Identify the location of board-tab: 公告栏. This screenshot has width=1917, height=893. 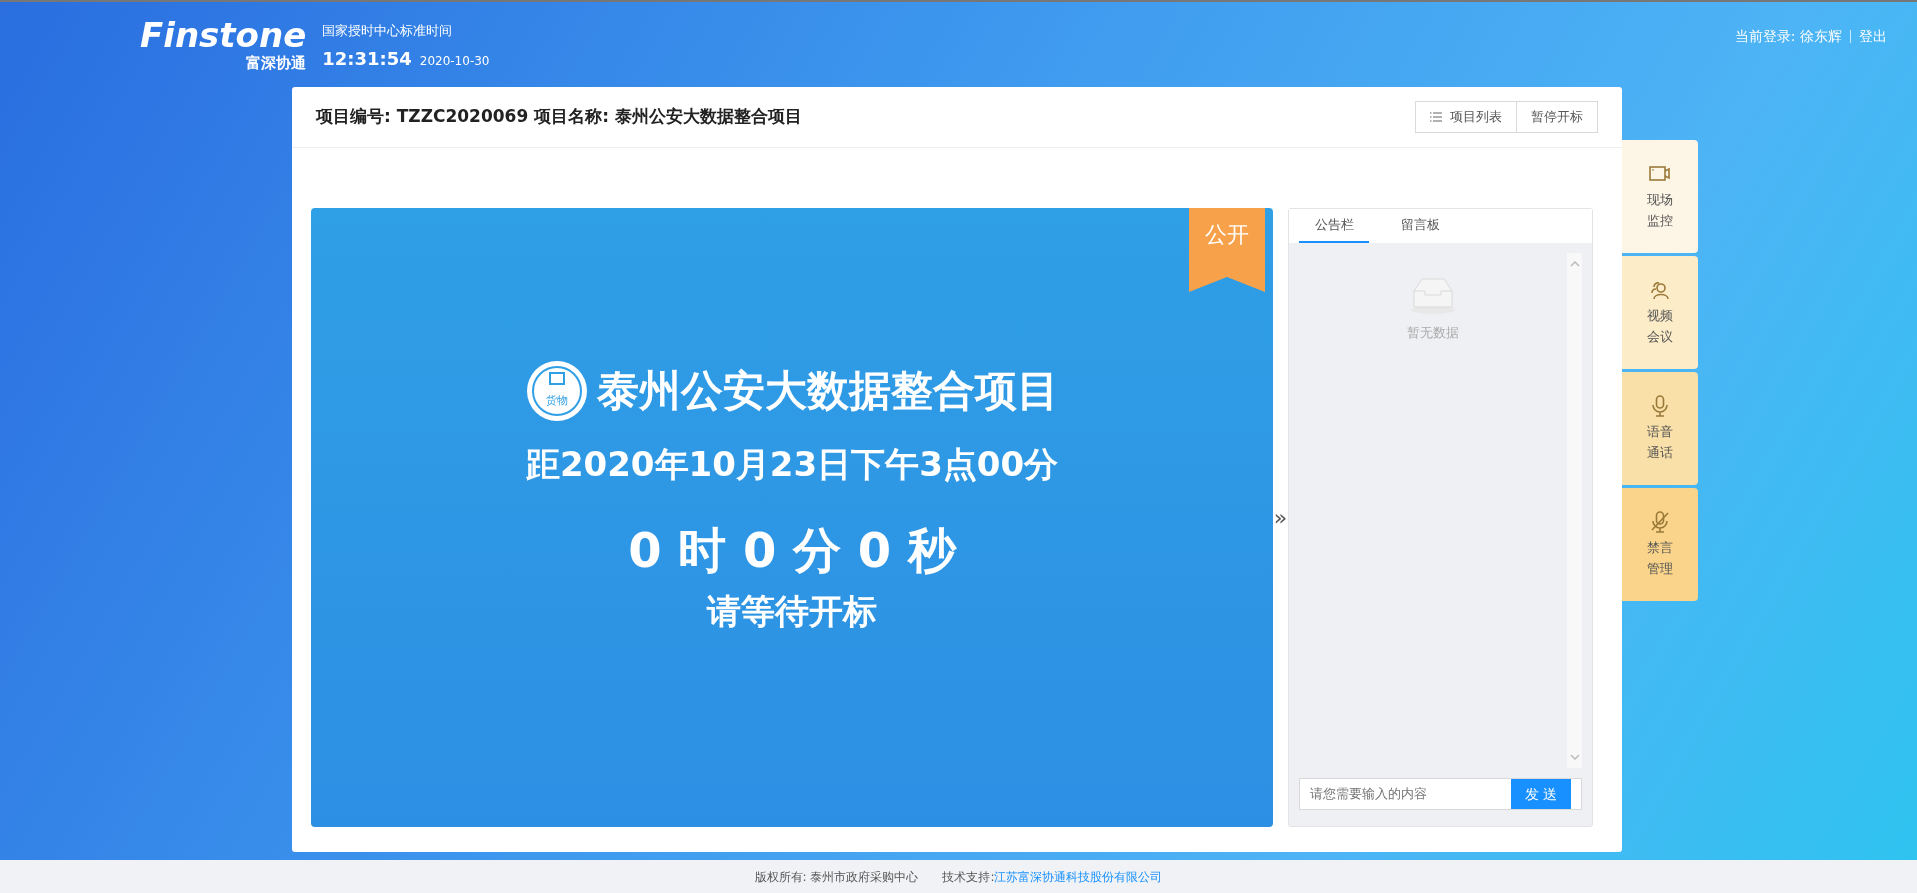
(1334, 226).